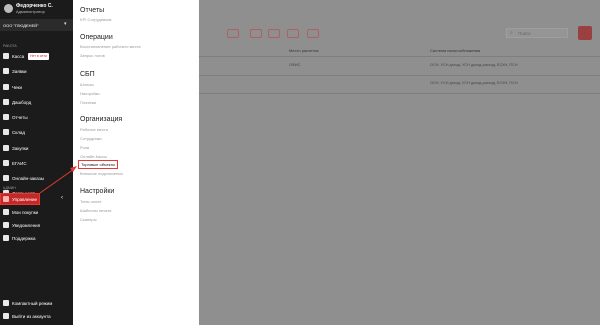 Image resolution: width=600 pixels, height=325 pixels. What do you see at coordinates (88, 219) in the screenshot?
I see `menu-item-scanners: Сканеры` at bounding box center [88, 219].